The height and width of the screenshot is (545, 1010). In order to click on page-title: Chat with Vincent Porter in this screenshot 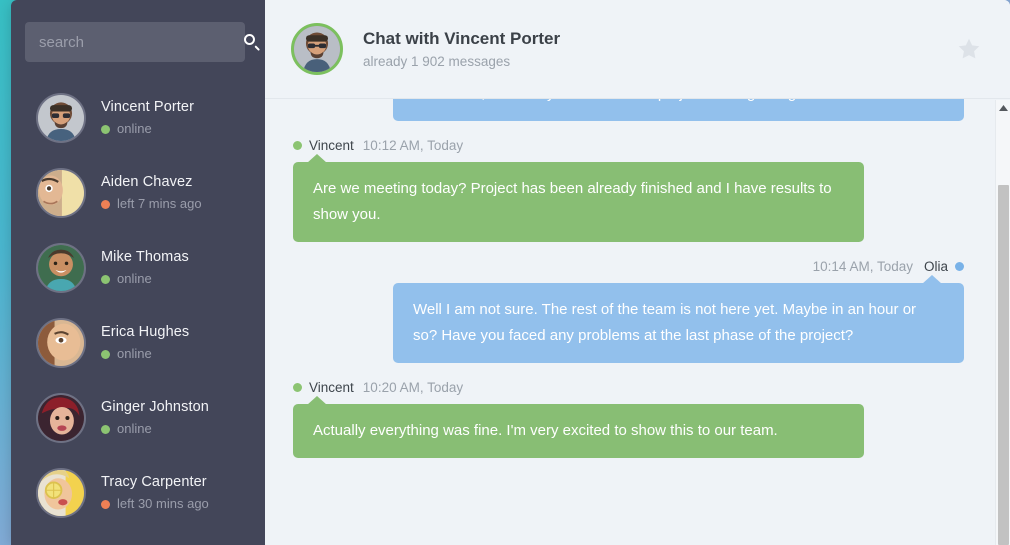, I will do `click(462, 38)`.